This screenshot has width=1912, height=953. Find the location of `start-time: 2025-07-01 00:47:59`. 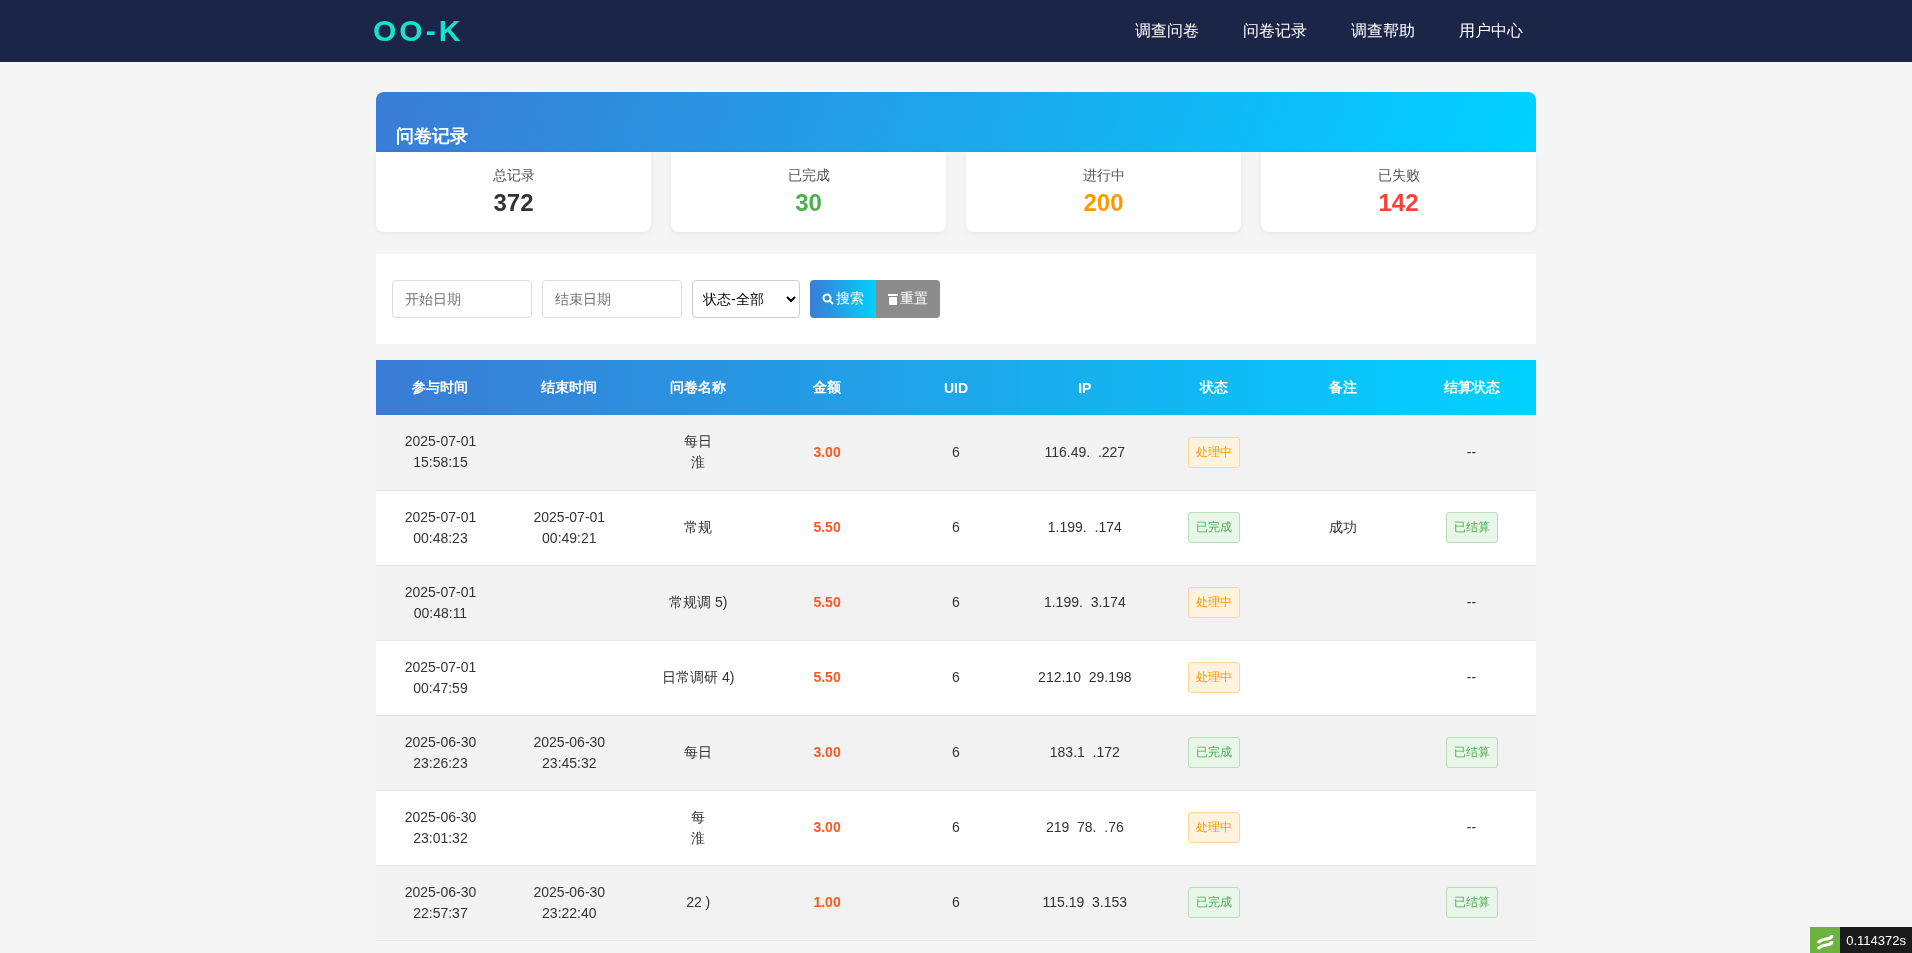

start-time: 2025-07-01 00:47:59 is located at coordinates (440, 677).